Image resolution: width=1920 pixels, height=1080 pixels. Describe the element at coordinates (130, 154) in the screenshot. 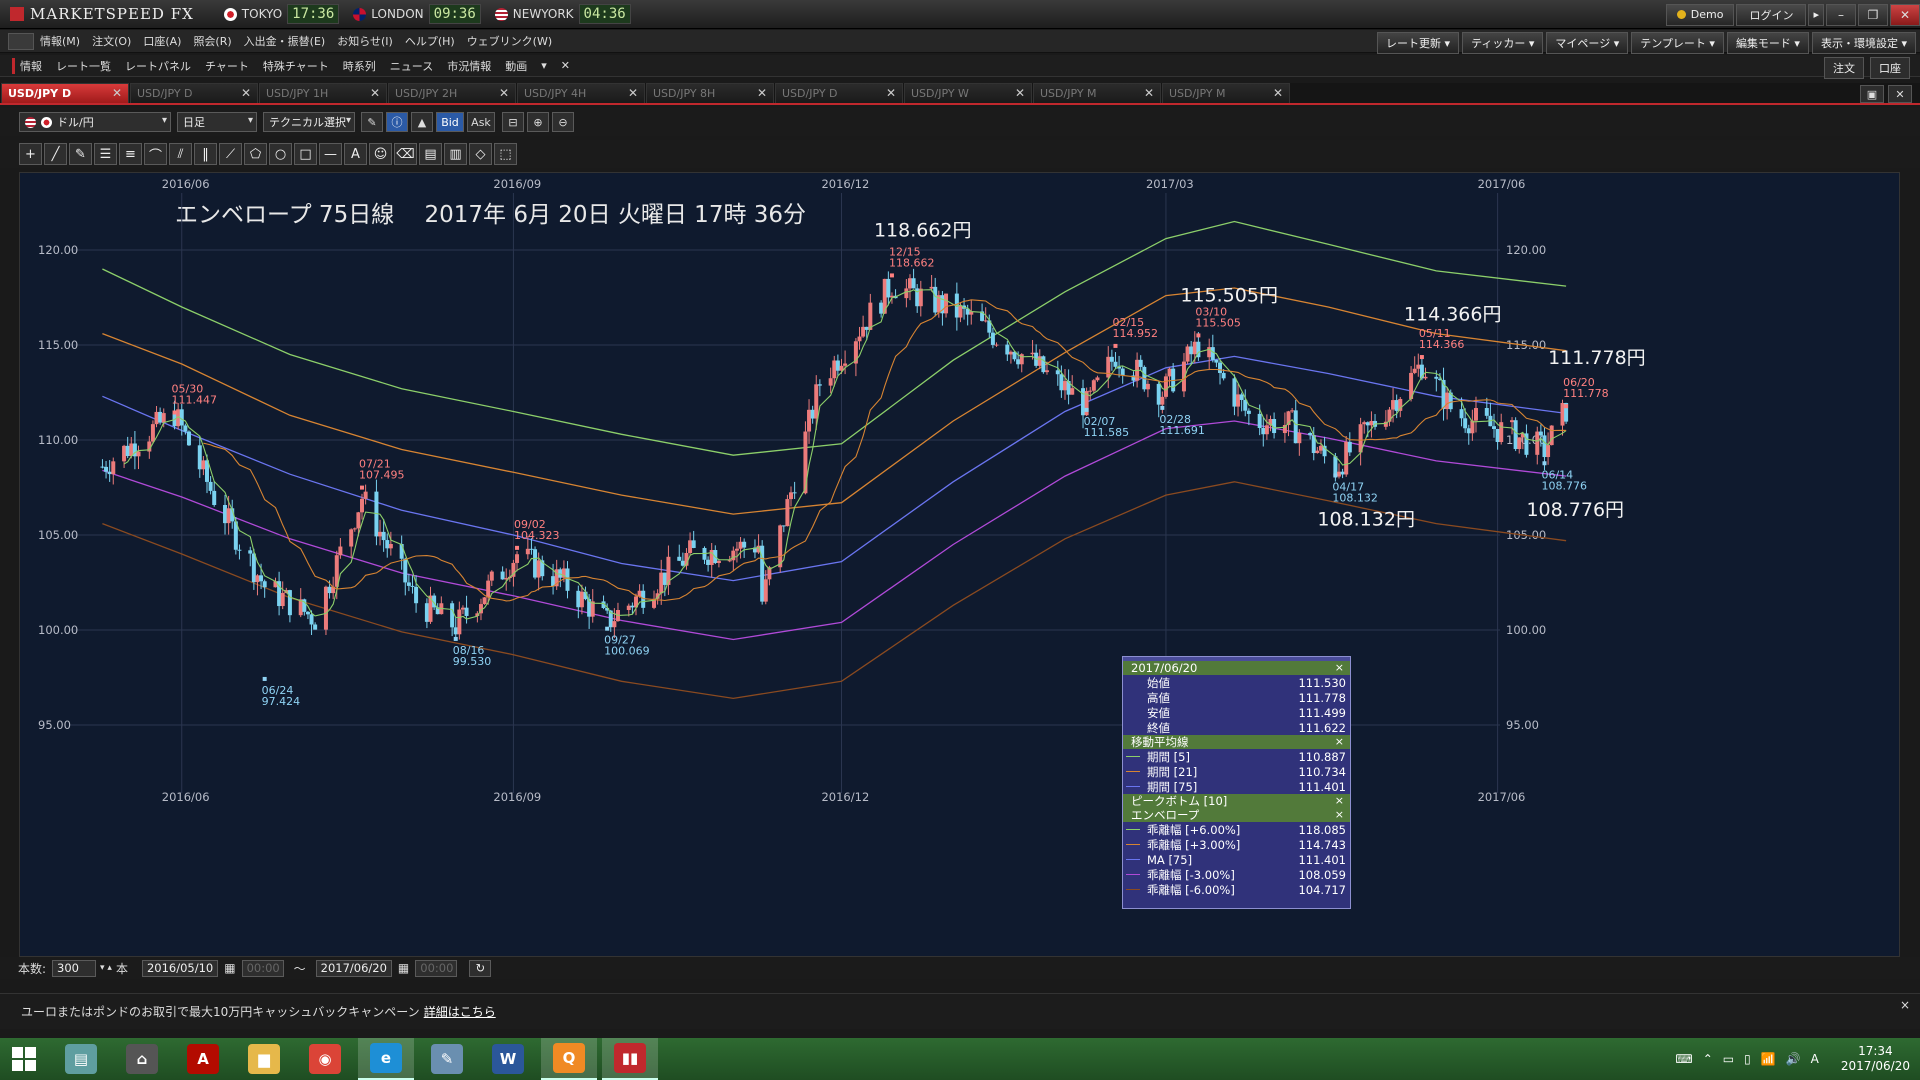

I see `horizontal-lines-tool-button: ≡` at that location.